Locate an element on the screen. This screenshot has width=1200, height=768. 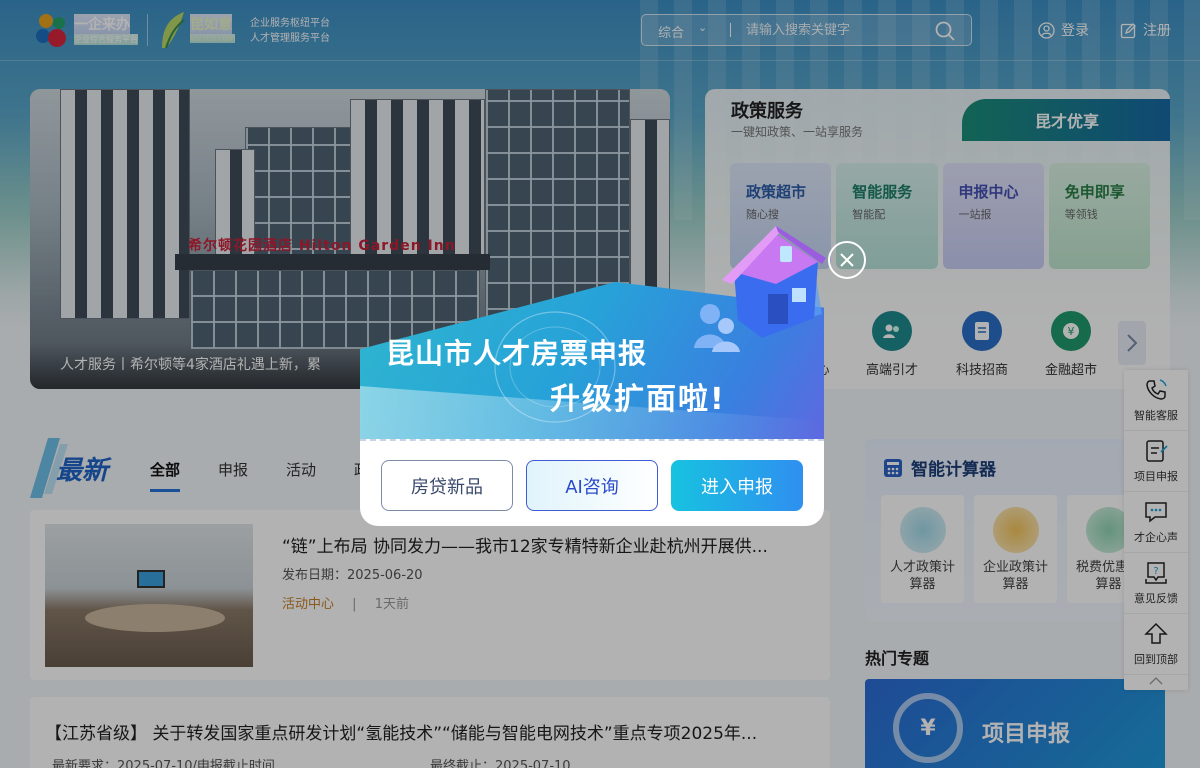
enter-apply-button: 进入申报 is located at coordinates (737, 485).